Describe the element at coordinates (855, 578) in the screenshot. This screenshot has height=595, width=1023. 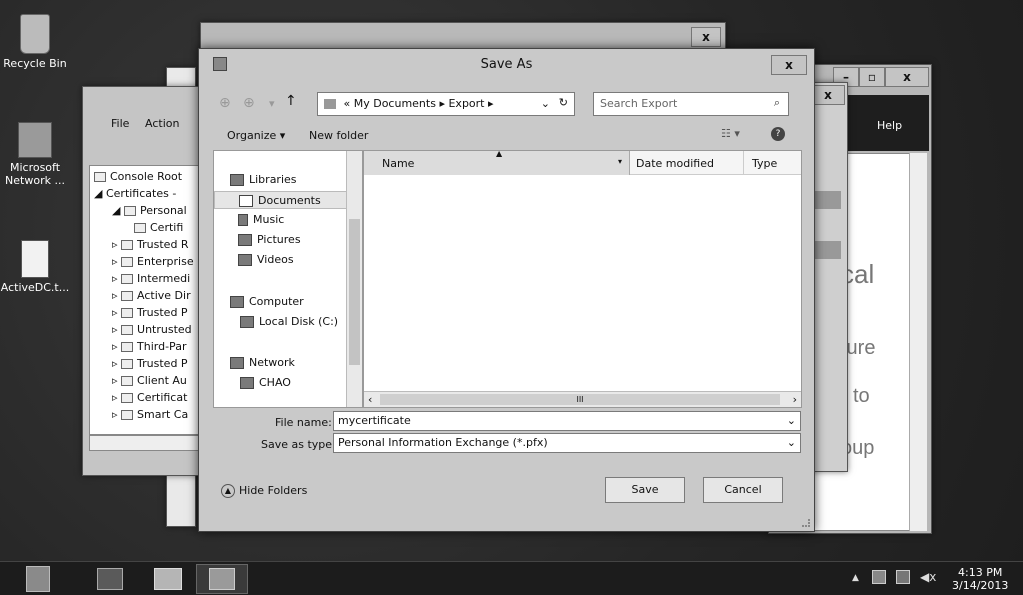
I see `tray-expand-icon: ▲` at that location.